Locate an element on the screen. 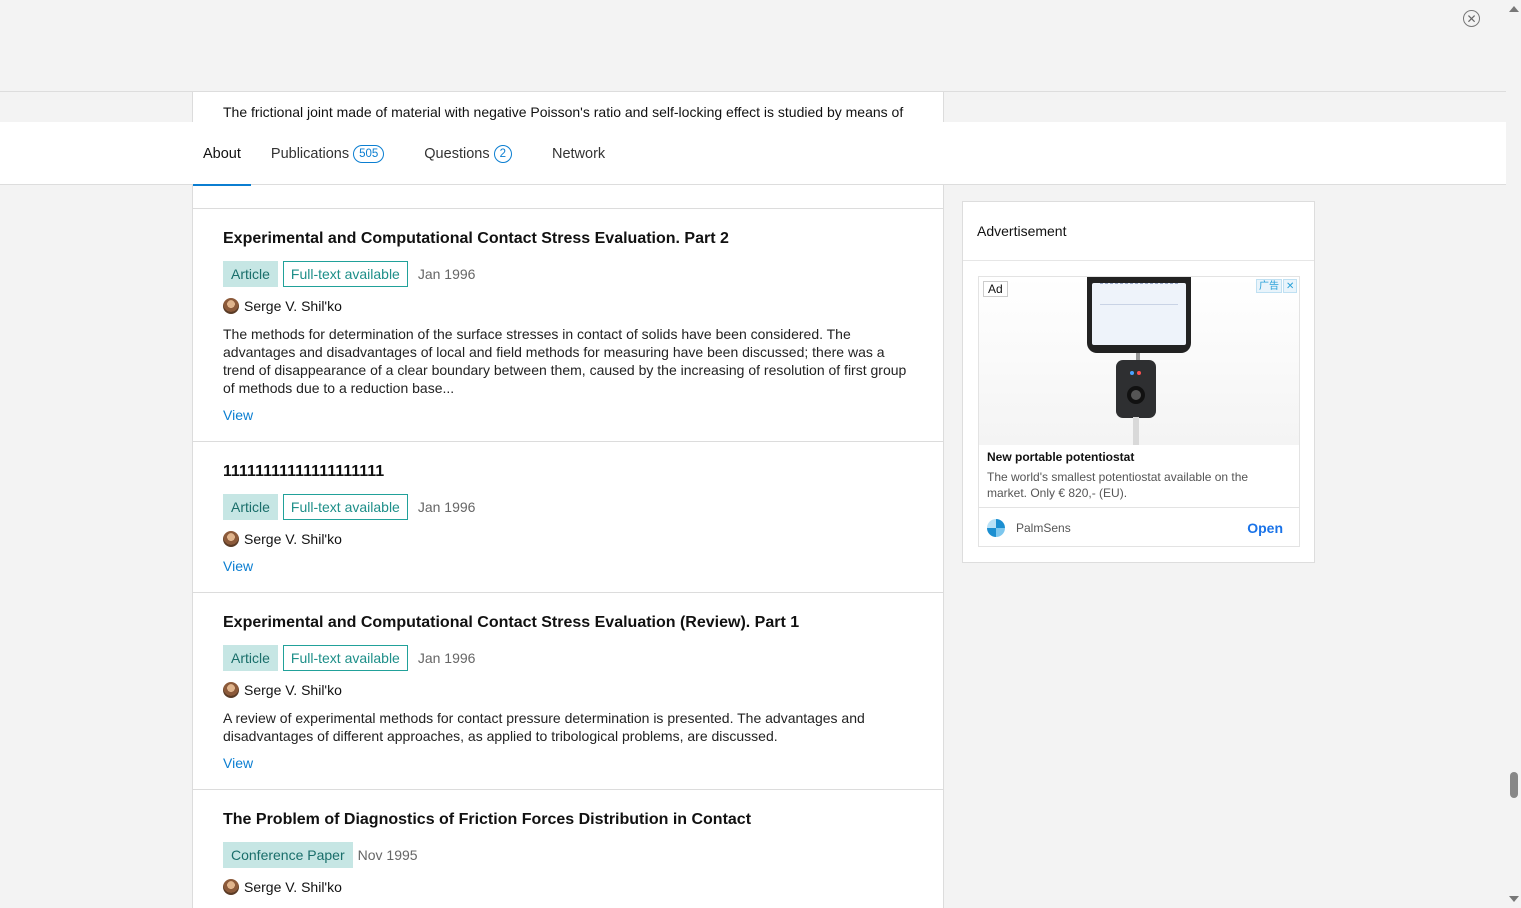 Image resolution: width=1521 pixels, height=908 pixels. ad-label: Ad is located at coordinates (995, 289).